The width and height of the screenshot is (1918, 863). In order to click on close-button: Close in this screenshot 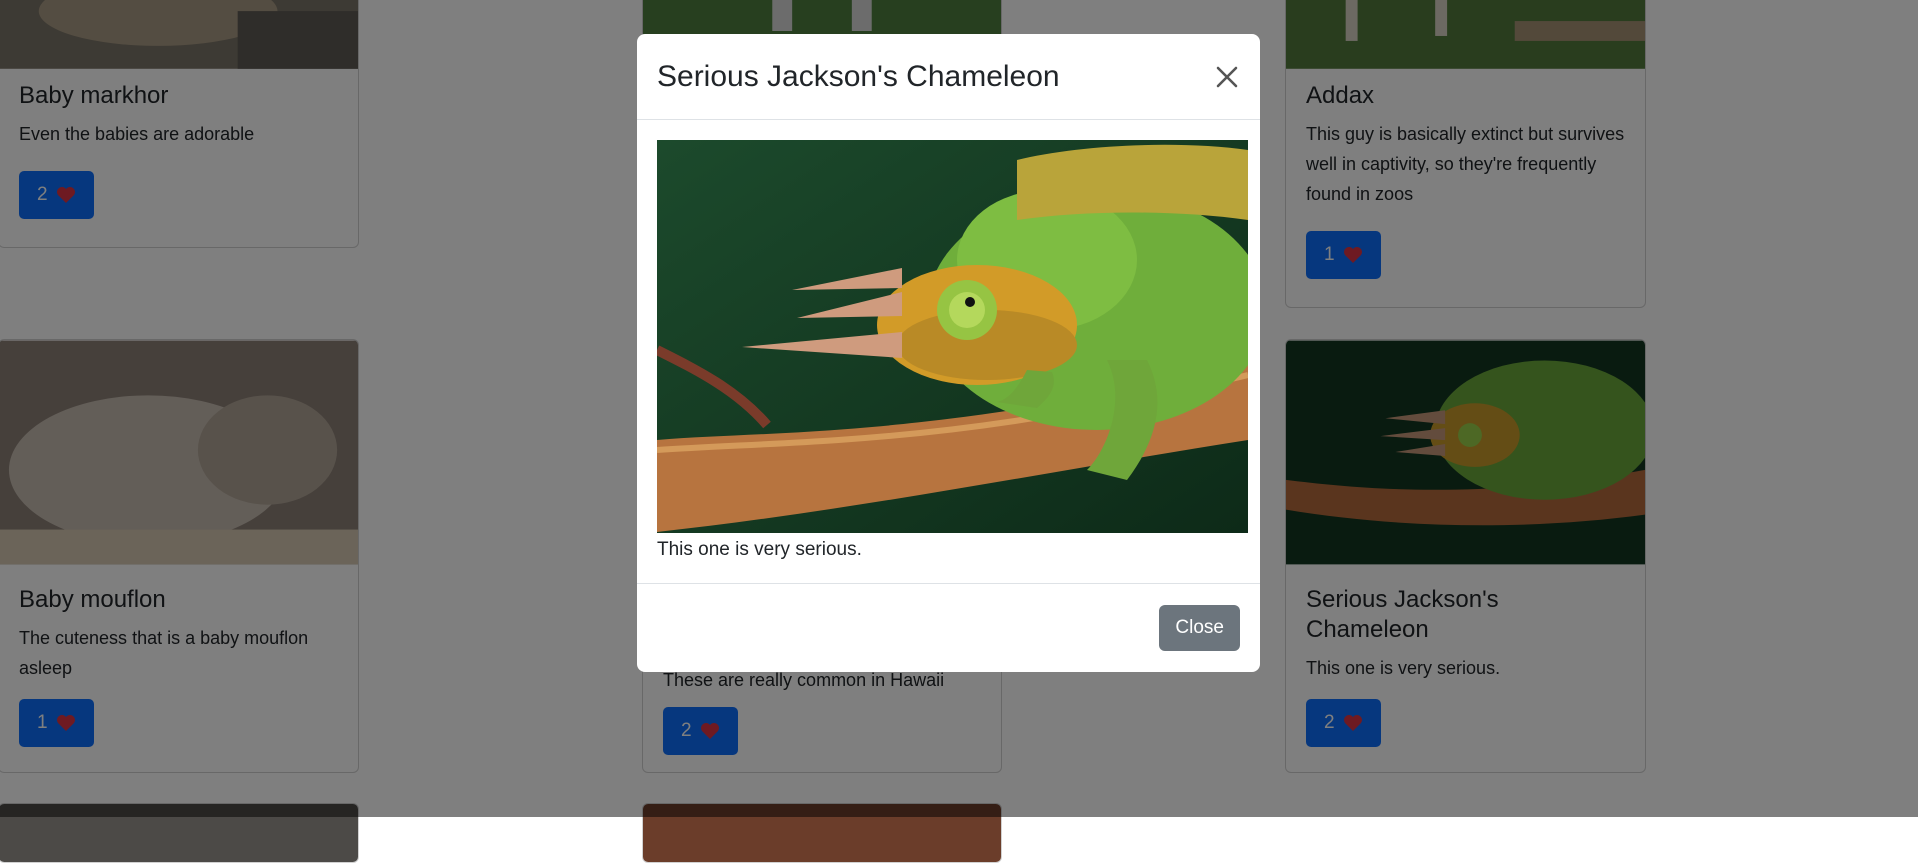, I will do `click(1199, 628)`.